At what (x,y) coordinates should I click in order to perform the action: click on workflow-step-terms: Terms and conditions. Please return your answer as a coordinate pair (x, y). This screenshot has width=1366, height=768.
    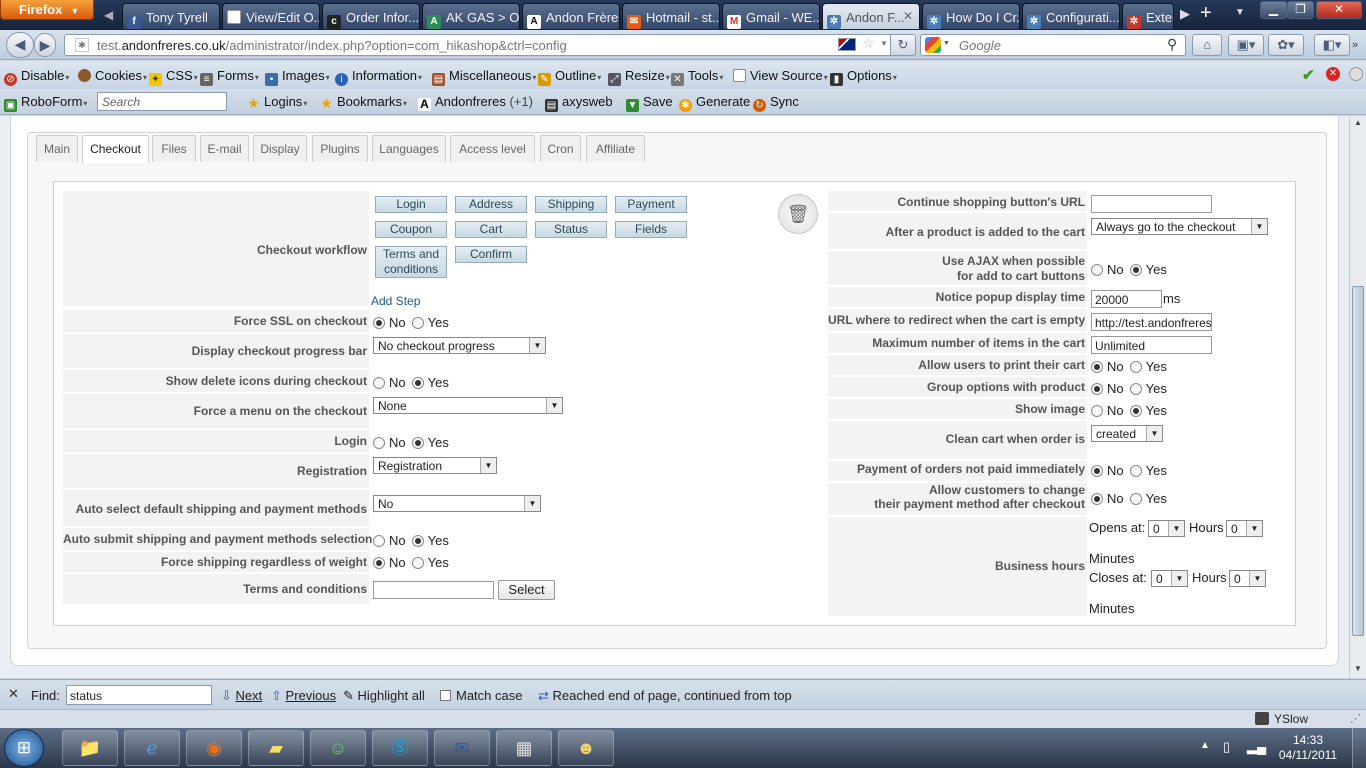
    Looking at the image, I should click on (411, 262).